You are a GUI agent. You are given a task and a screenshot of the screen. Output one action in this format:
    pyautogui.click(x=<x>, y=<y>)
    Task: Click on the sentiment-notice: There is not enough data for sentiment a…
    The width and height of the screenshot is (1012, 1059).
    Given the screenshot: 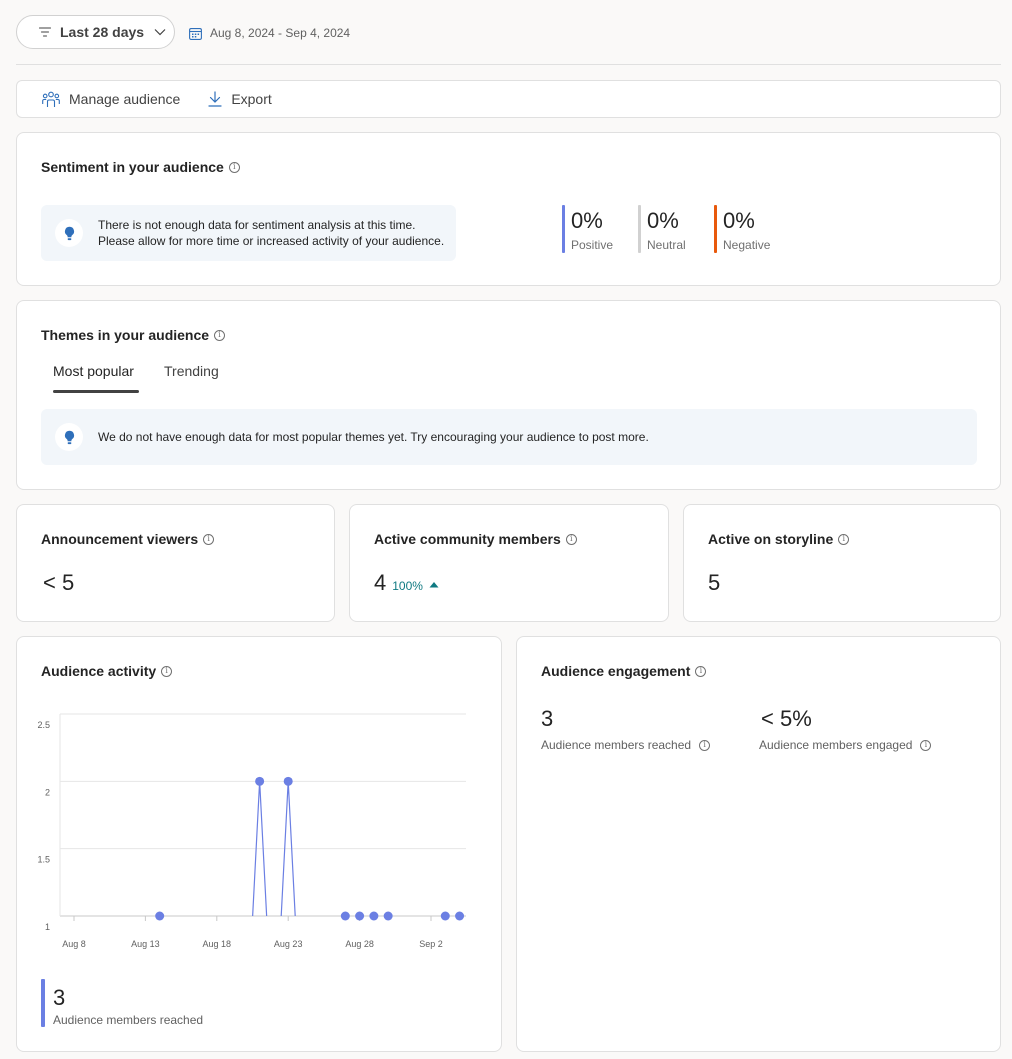 What is the action you would take?
    pyautogui.click(x=248, y=233)
    